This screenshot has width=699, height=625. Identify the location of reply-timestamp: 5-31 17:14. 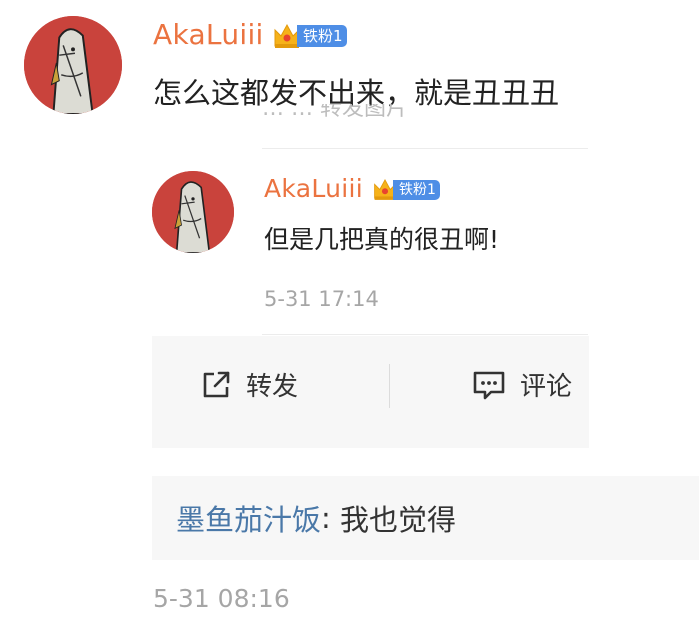
(321, 299).